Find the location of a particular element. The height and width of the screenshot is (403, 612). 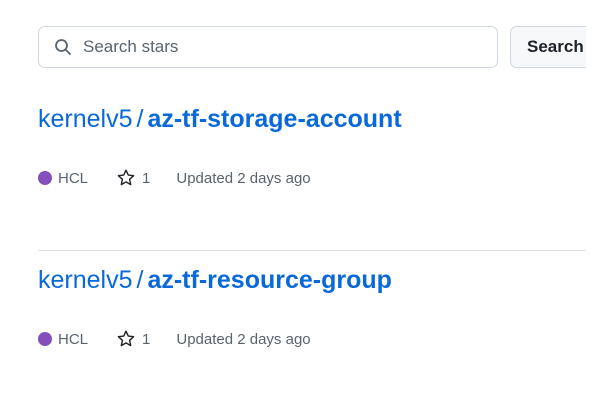

repo-link: kernelv5/az-tf-resource-group is located at coordinates (312, 273).